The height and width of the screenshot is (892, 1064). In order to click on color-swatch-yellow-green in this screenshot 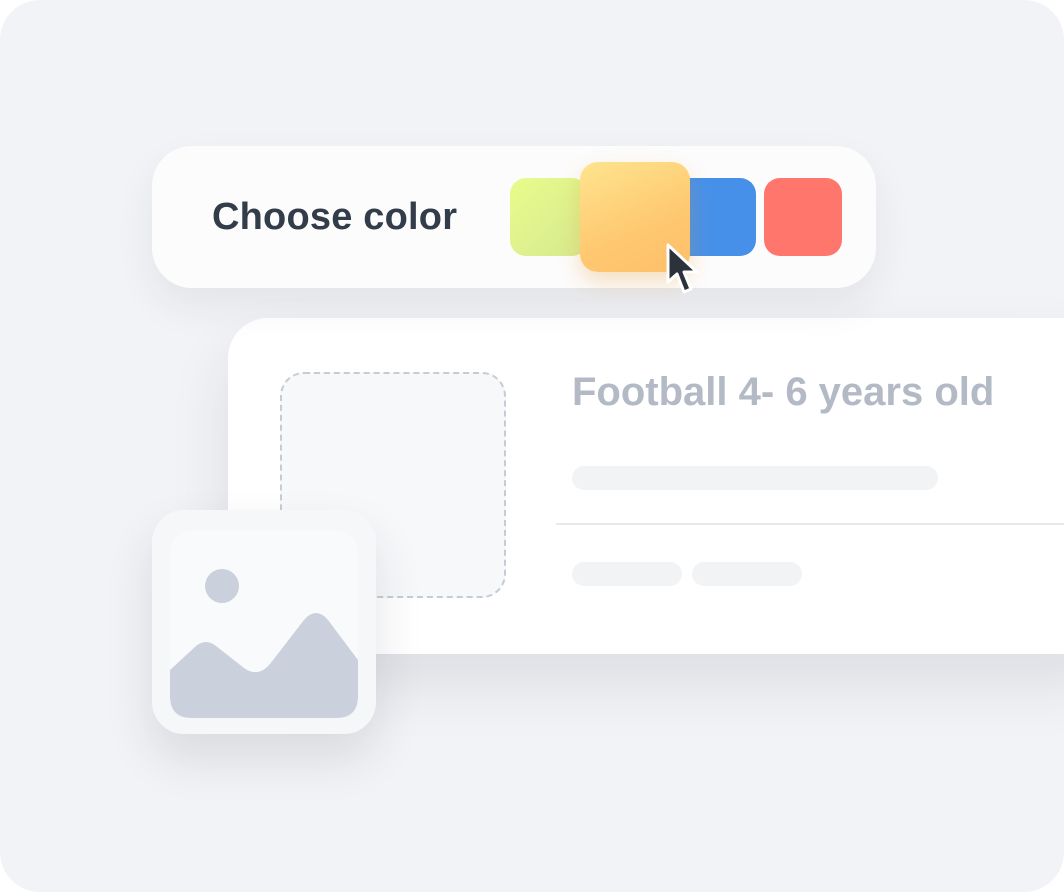, I will do `click(549, 217)`.